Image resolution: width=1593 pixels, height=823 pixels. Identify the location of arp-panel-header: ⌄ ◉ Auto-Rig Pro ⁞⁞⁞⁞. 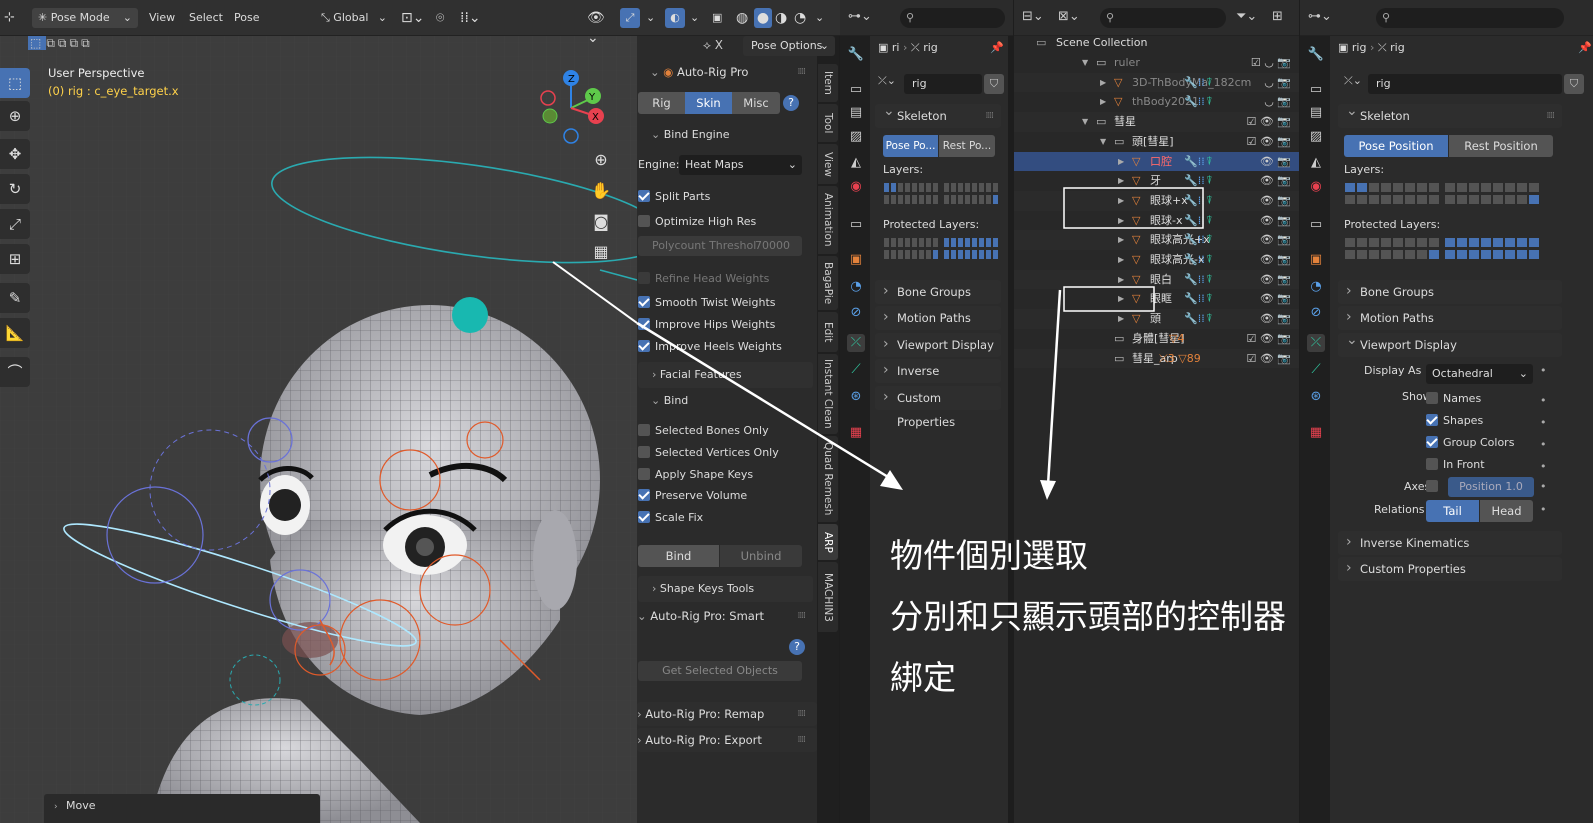
(727, 72).